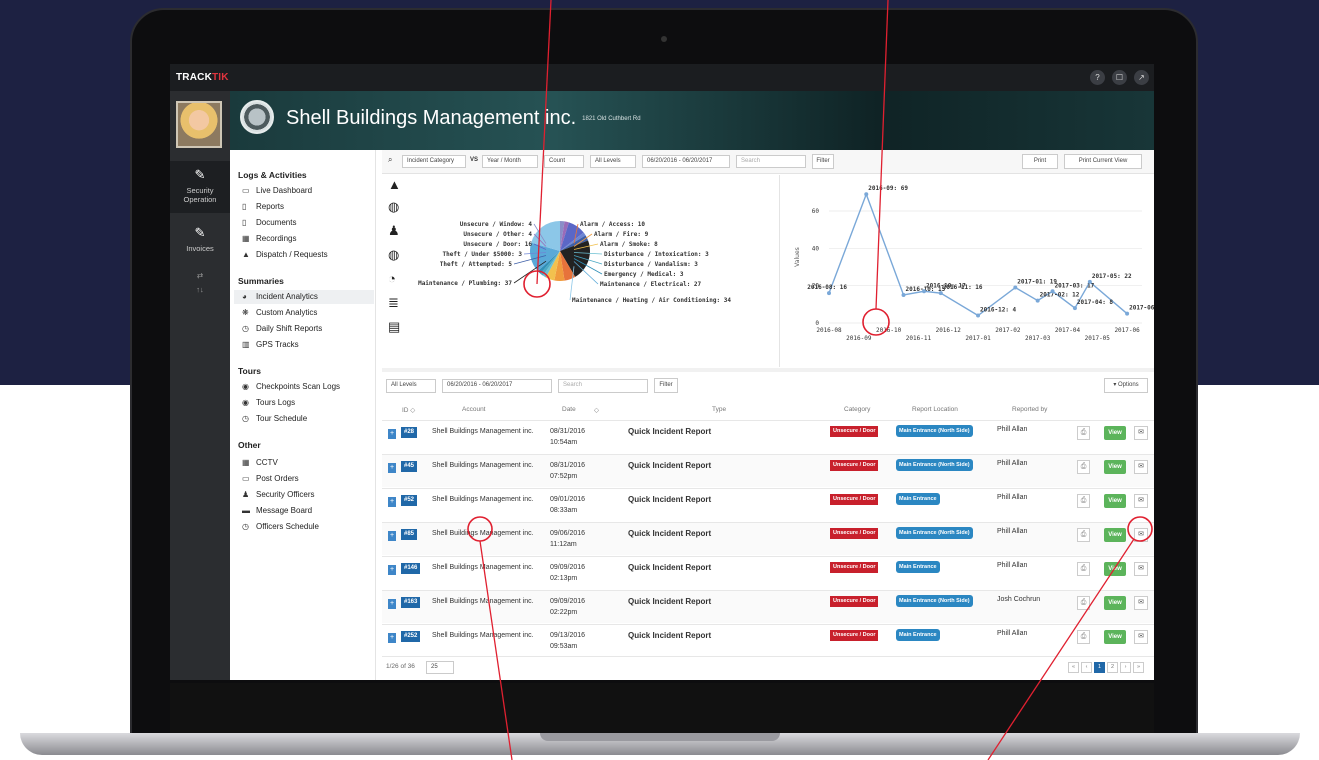 The width and height of the screenshot is (1319, 760). Describe the element at coordinates (1141, 77) in the screenshot. I see `logout-icon: ↗` at that location.